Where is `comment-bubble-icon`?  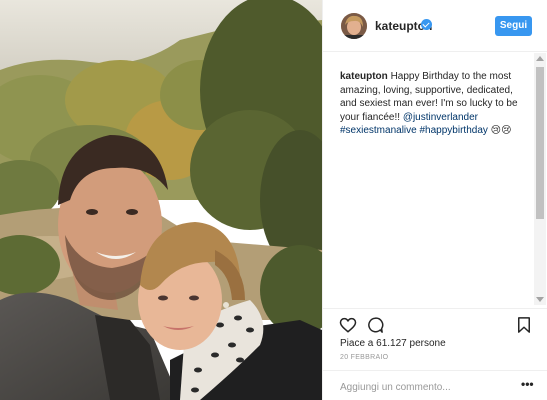
comment-bubble-icon is located at coordinates (375, 325).